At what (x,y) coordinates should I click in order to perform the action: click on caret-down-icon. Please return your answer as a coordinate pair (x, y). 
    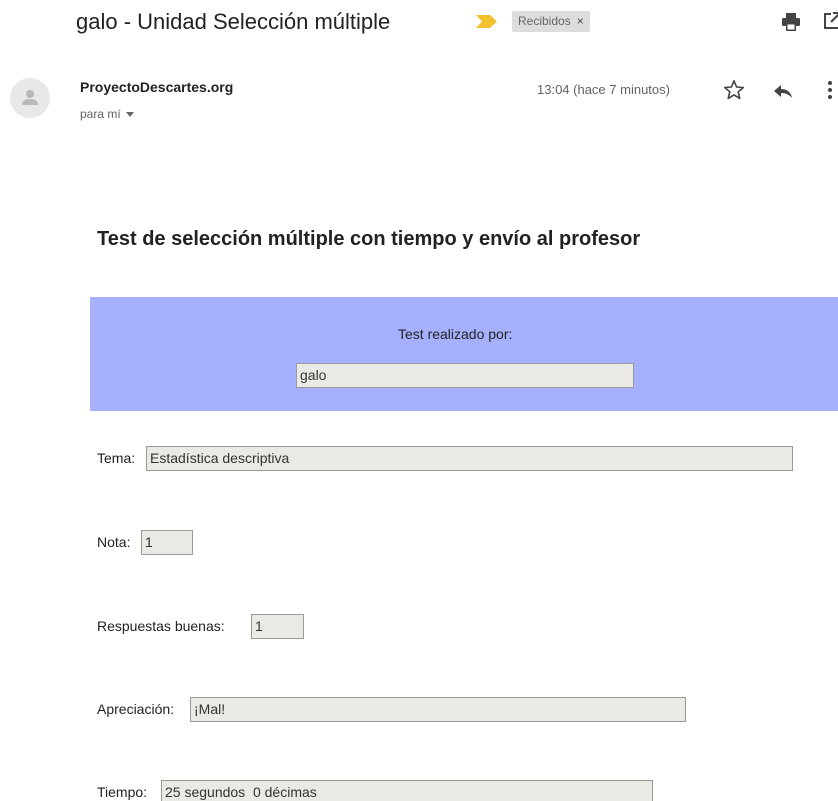
    Looking at the image, I should click on (129, 115).